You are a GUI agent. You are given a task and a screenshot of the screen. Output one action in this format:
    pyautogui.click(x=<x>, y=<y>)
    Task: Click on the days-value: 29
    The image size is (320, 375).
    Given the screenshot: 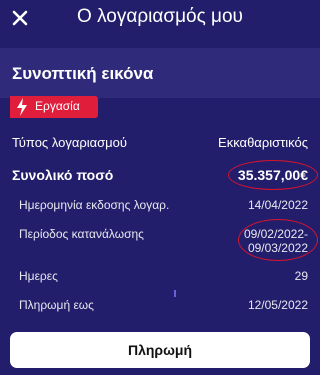 What is the action you would take?
    pyautogui.click(x=301, y=276)
    